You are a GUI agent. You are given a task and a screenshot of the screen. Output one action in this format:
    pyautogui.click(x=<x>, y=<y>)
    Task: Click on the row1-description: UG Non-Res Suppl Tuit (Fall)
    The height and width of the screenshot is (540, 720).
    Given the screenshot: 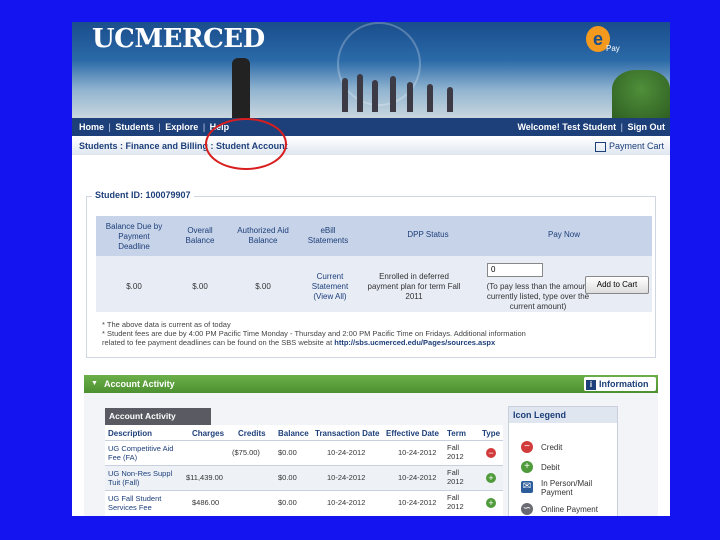 What is the action you would take?
    pyautogui.click(x=143, y=478)
    